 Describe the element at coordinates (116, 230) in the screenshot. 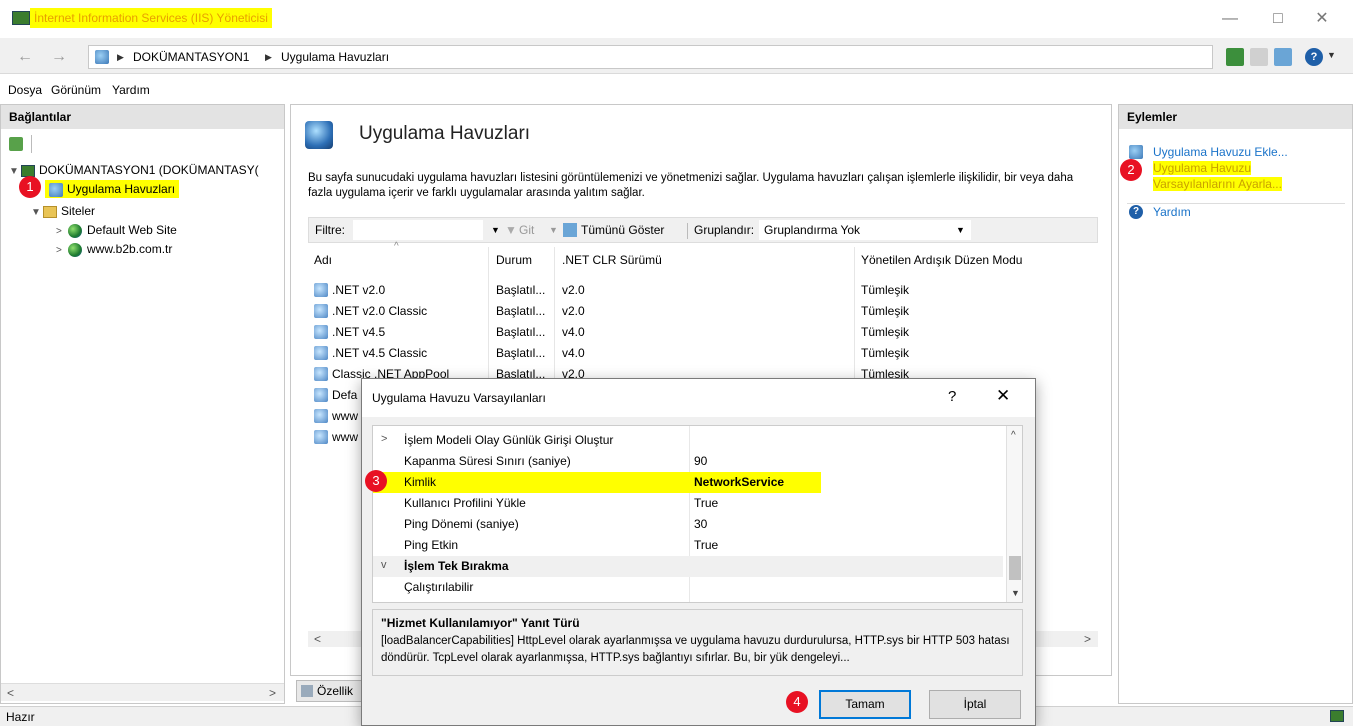

I see `tree-site-item: > Default Web Site` at that location.